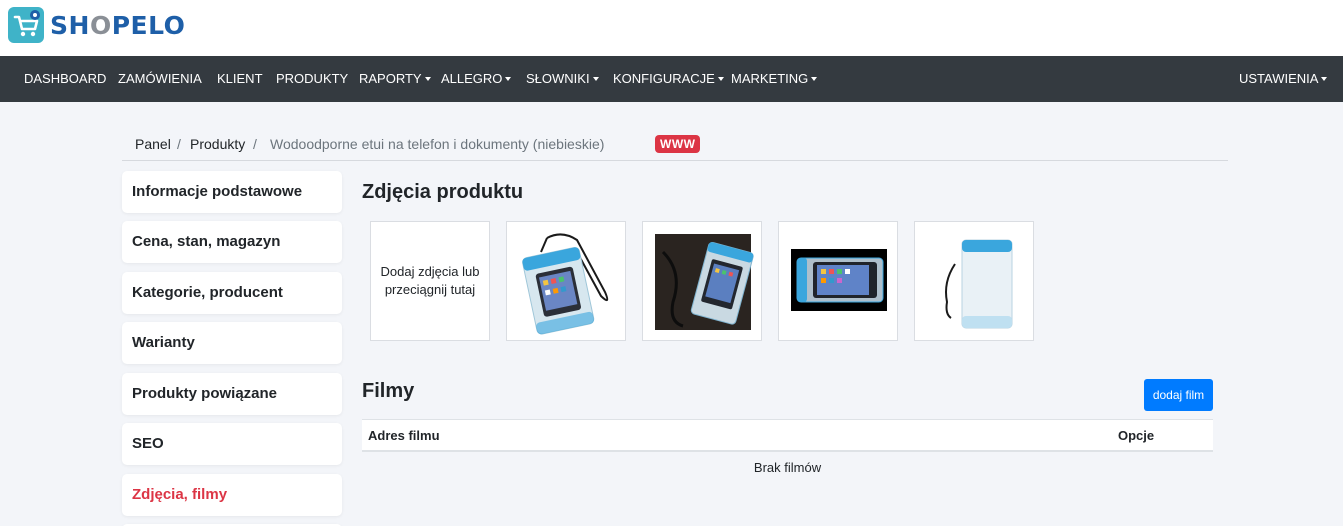 This screenshot has height=526, width=1343. I want to click on nav-item-slowniki: SŁOWNIKI, so click(562, 79).